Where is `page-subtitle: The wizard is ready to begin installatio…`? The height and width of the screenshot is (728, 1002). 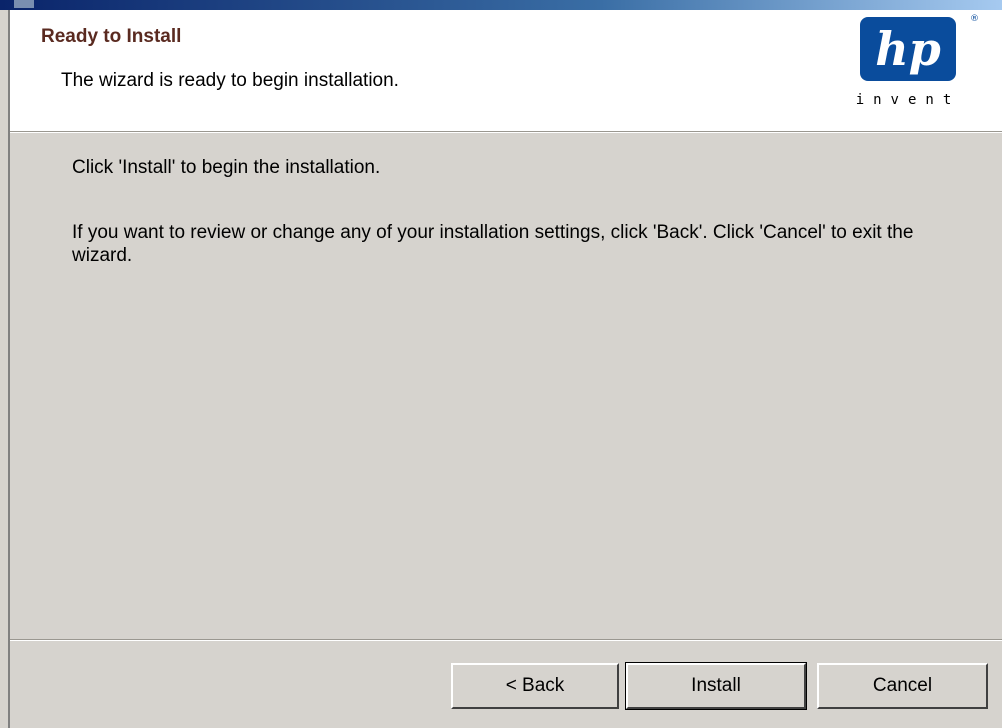
page-subtitle: The wizard is ready to begin installatio… is located at coordinates (230, 80).